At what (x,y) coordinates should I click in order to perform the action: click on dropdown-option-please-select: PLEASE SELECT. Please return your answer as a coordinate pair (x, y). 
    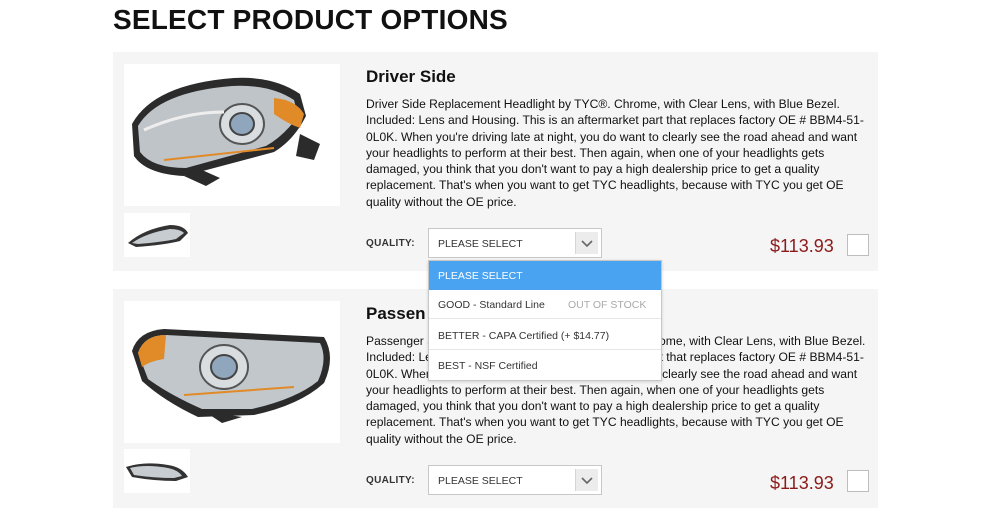
    Looking at the image, I should click on (545, 275).